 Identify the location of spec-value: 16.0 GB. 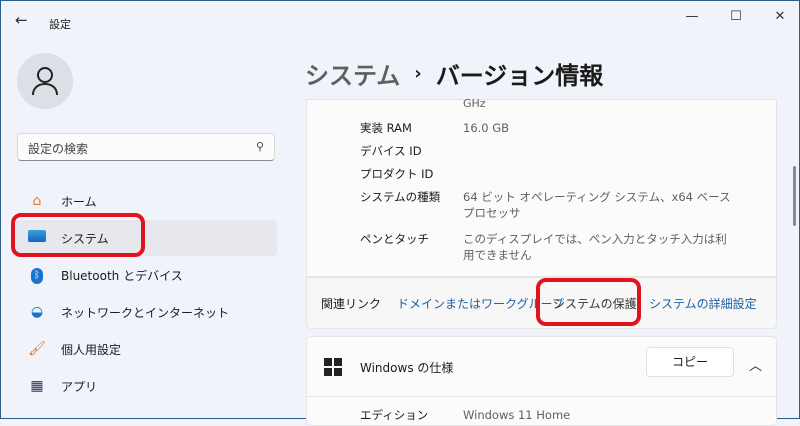
(486, 128).